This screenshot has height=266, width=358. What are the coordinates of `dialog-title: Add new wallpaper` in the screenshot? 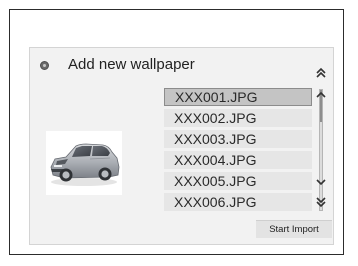 It's located at (131, 64).